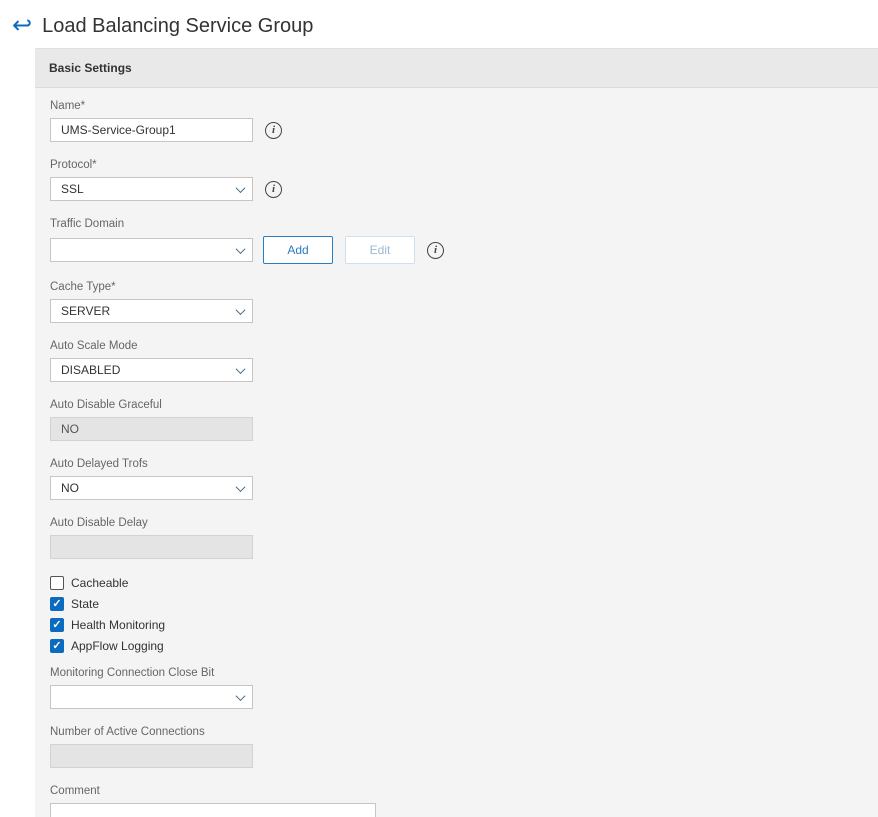 This screenshot has width=878, height=817. What do you see at coordinates (151, 370) in the screenshot?
I see `auto-scale-mode-select: DISABLED` at bounding box center [151, 370].